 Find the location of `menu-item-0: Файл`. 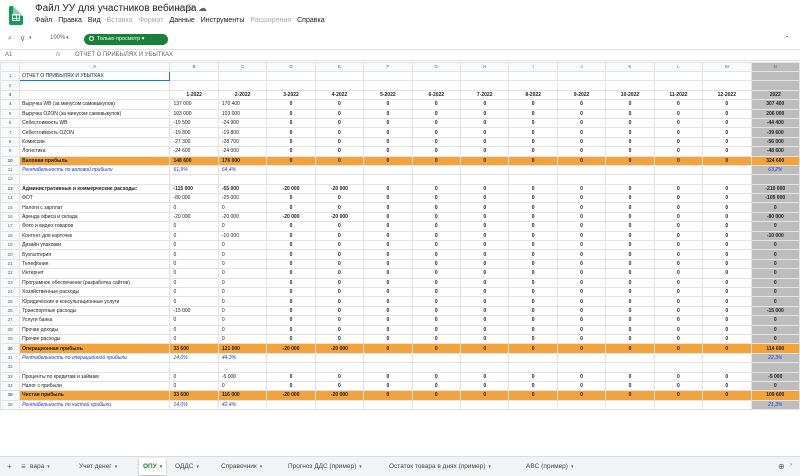

menu-item-0: Файл is located at coordinates (43, 20).